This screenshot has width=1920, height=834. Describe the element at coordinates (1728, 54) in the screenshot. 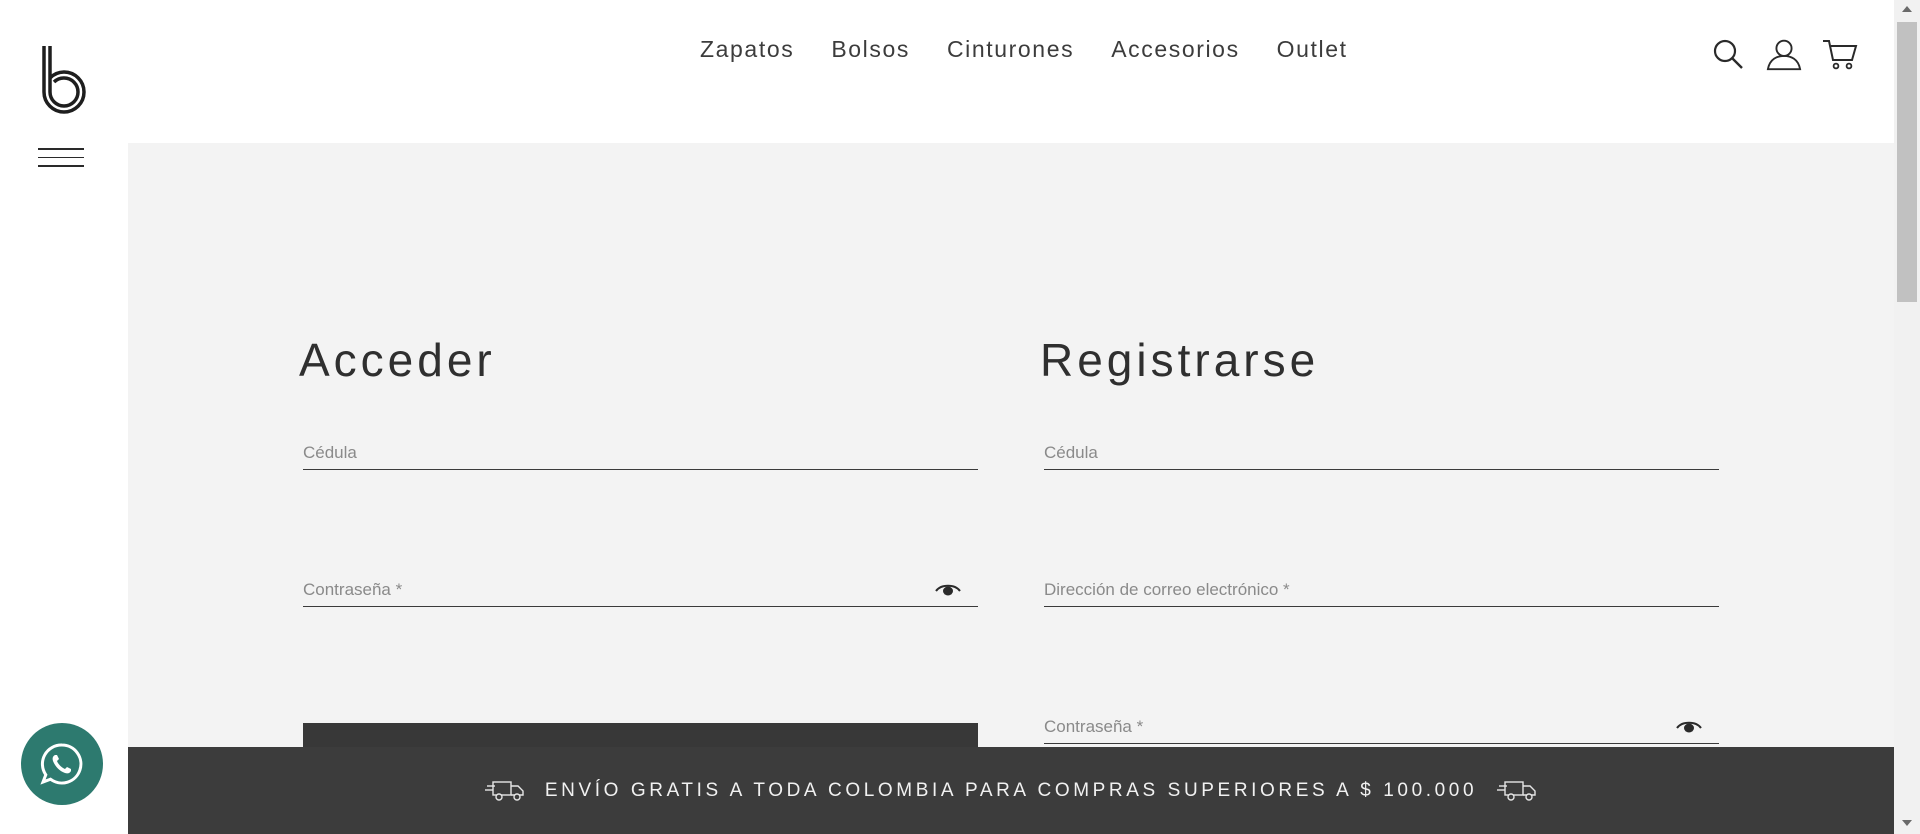

I see `search-icon` at that location.